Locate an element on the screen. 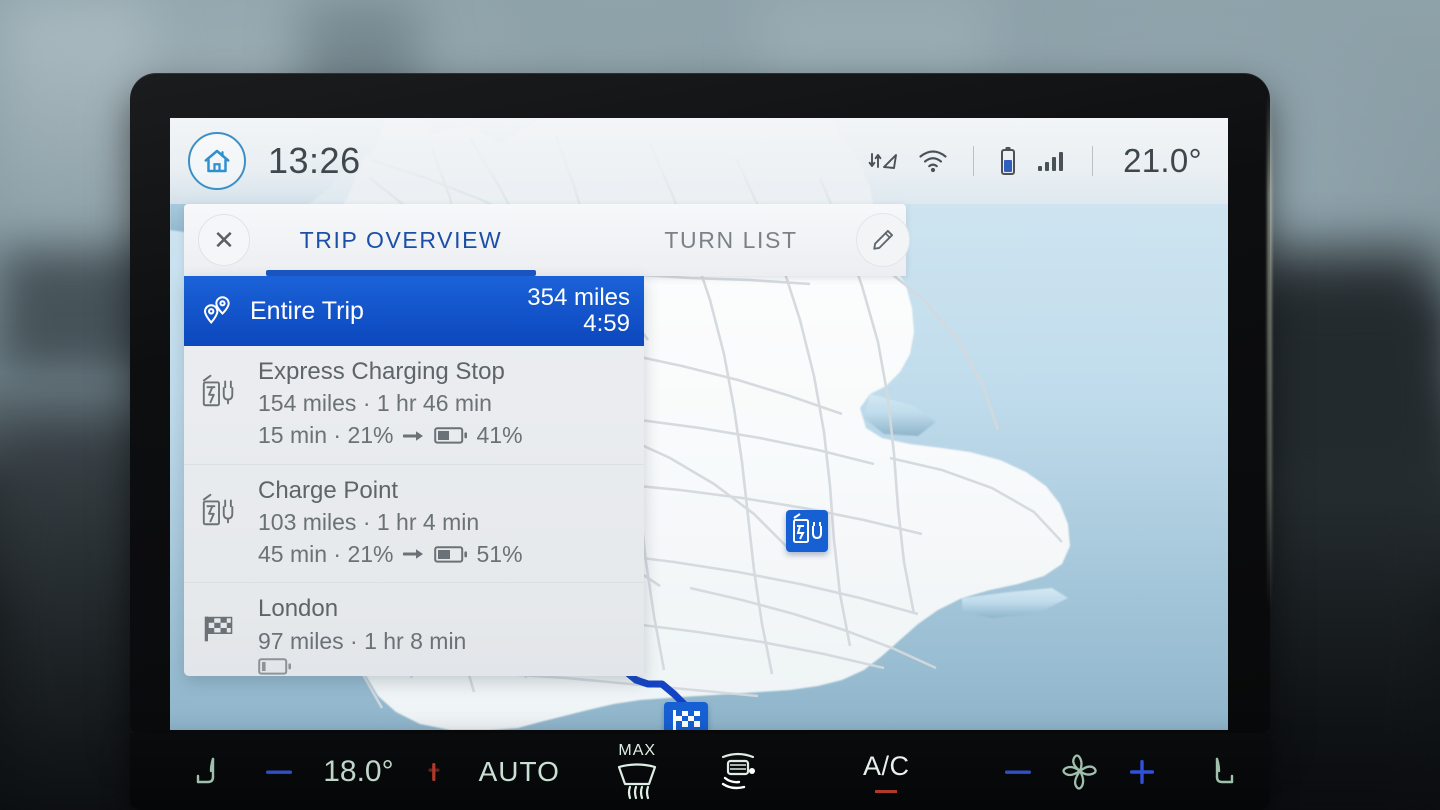 The width and height of the screenshot is (1440, 810). front-defrost-button: MAX is located at coordinates (637, 771).